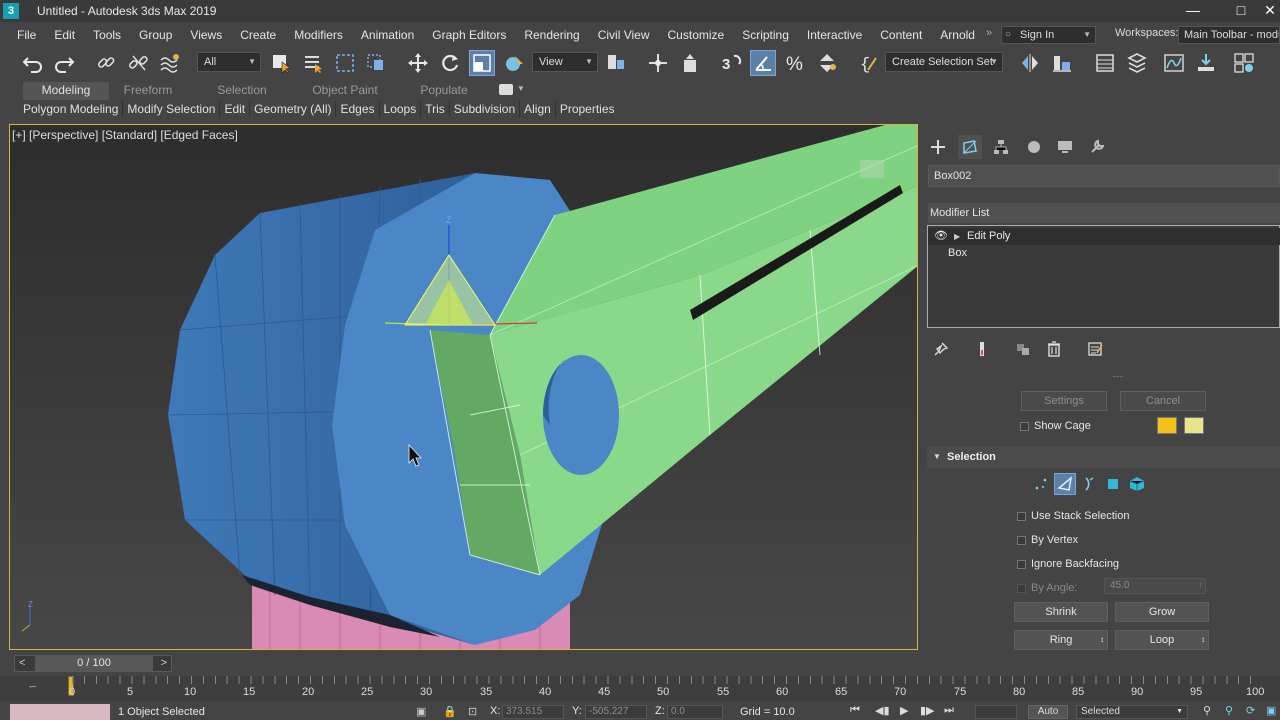 This screenshot has height=720, width=1280. What do you see at coordinates (1155, 586) in the screenshot?
I see `by-angle-spinner: 45.0 ↕` at bounding box center [1155, 586].